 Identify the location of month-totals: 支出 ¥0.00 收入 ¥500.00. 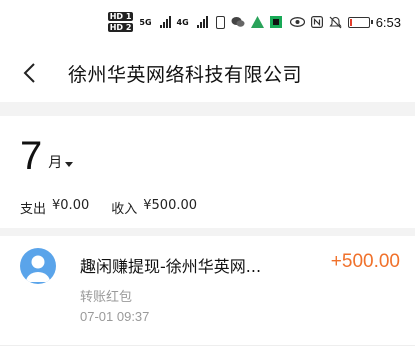
(116, 207).